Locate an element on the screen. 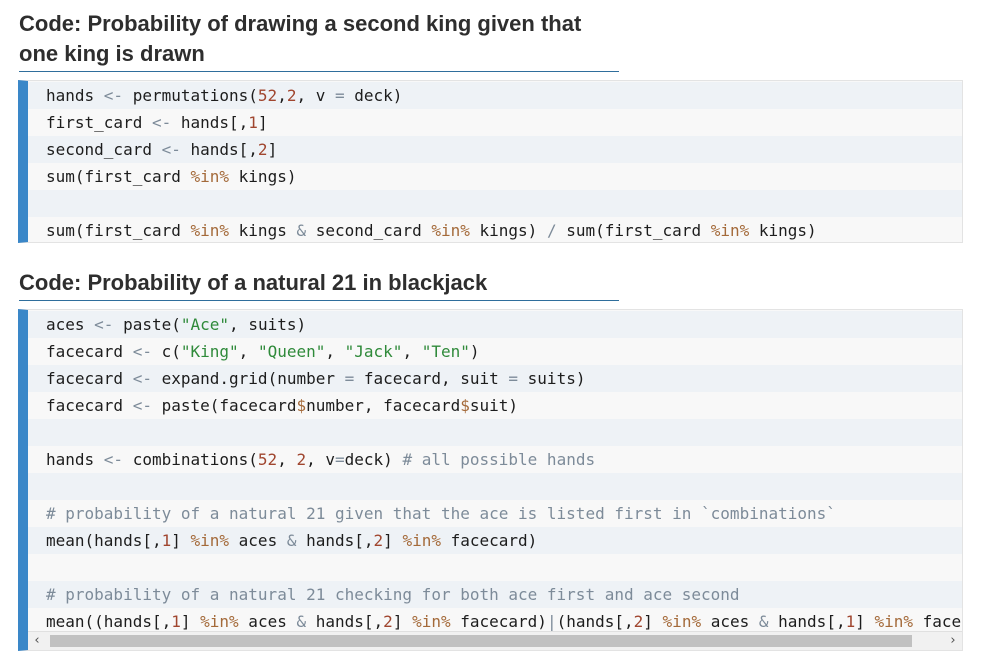 This screenshot has width=1006, height=671. scroll-right-arrow-icon: › is located at coordinates (953, 641).